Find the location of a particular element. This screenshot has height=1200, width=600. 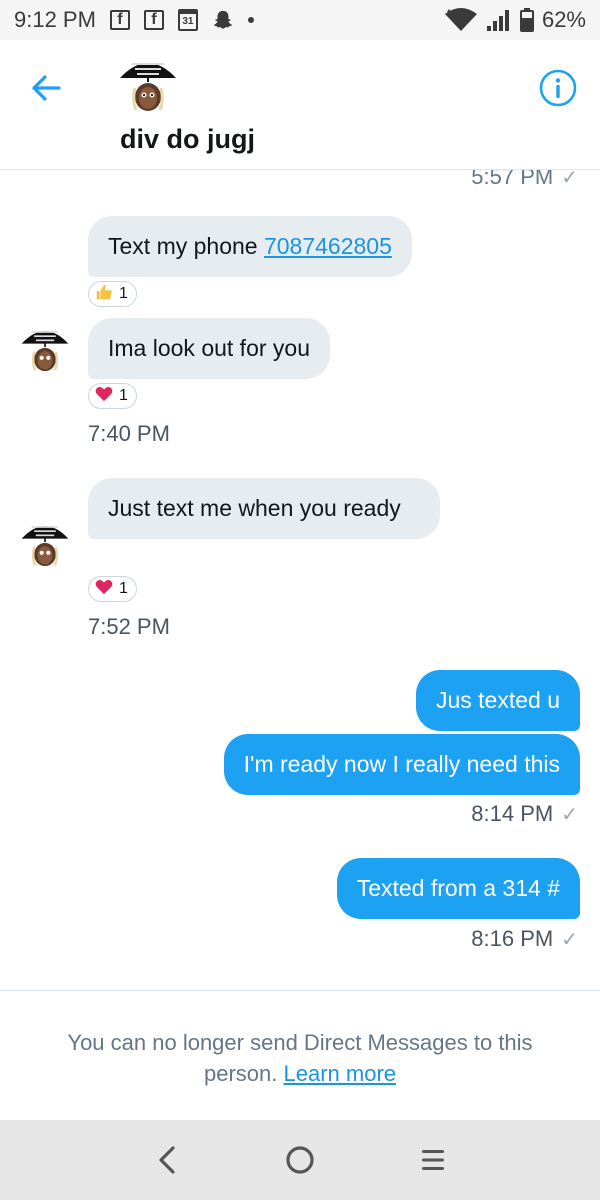

info-button is located at coordinates (558, 88).